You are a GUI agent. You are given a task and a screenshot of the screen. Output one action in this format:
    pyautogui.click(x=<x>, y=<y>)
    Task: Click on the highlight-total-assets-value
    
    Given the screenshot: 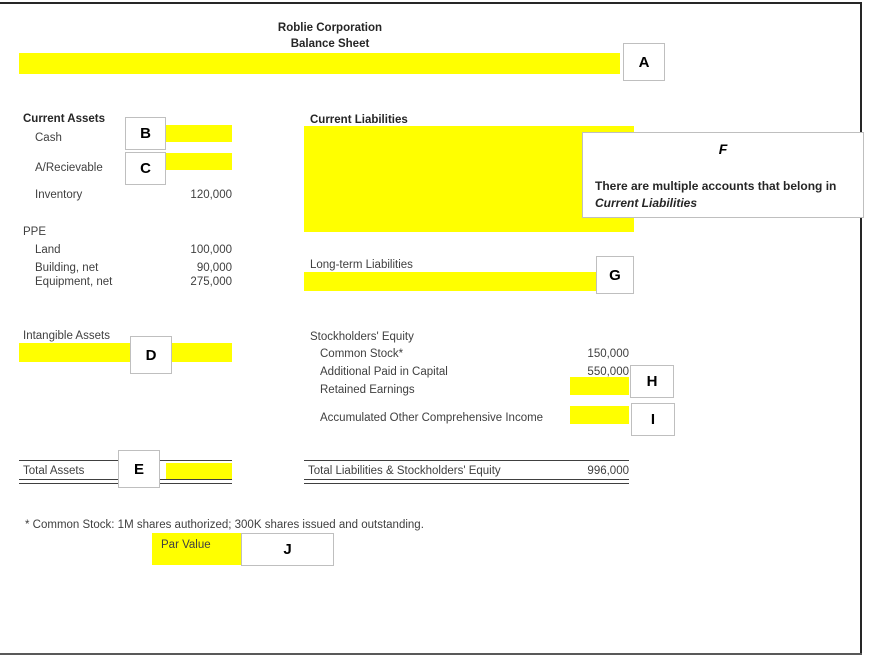 What is the action you would take?
    pyautogui.click(x=199, y=471)
    